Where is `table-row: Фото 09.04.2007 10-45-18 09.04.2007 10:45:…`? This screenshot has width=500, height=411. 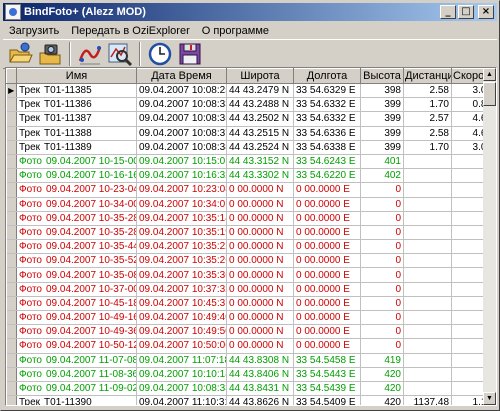 table-row: Фото 09.04.2007 10-45-18 09.04.2007 10:45:… is located at coordinates (250, 304).